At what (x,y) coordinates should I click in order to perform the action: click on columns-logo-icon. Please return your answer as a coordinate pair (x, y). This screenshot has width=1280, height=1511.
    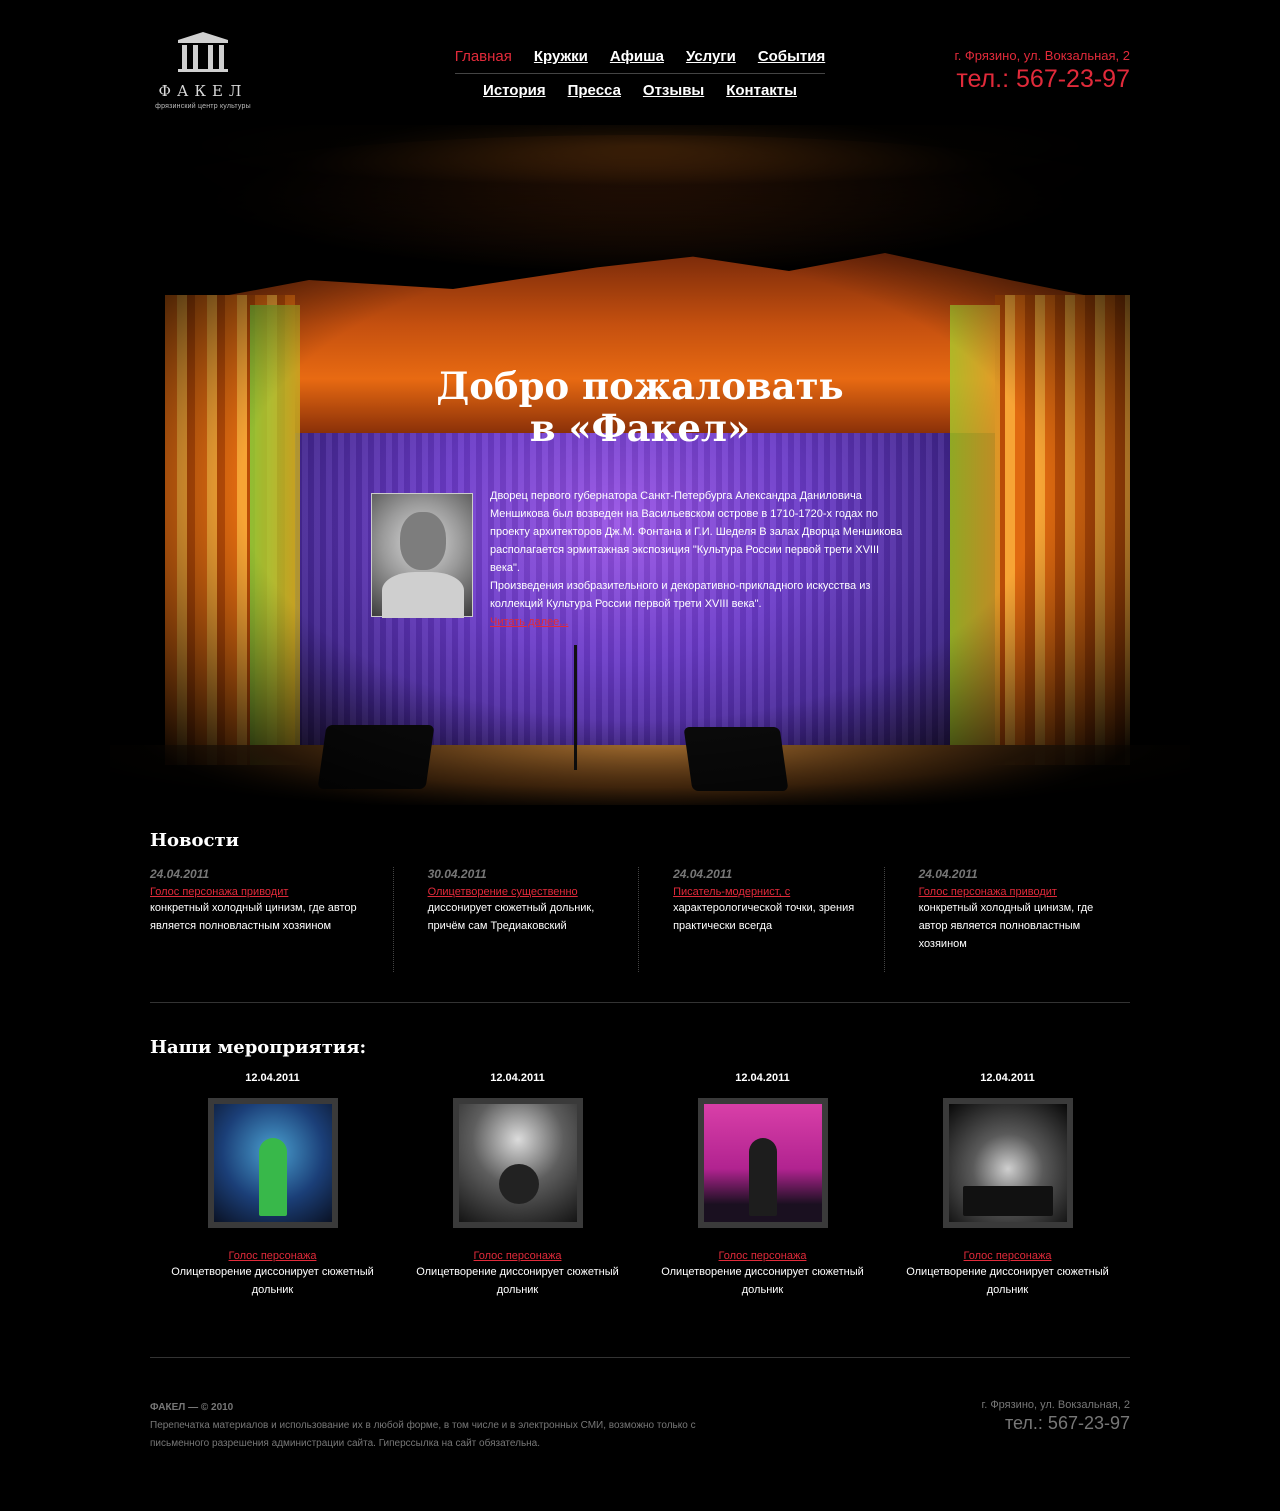
    Looking at the image, I should click on (203, 52).